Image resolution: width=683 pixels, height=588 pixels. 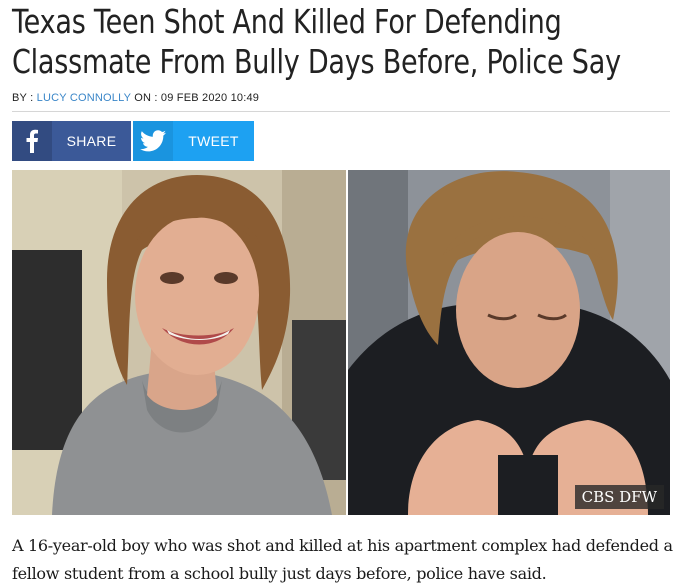 I want to click on date-prefix: ON :, so click(x=145, y=98).